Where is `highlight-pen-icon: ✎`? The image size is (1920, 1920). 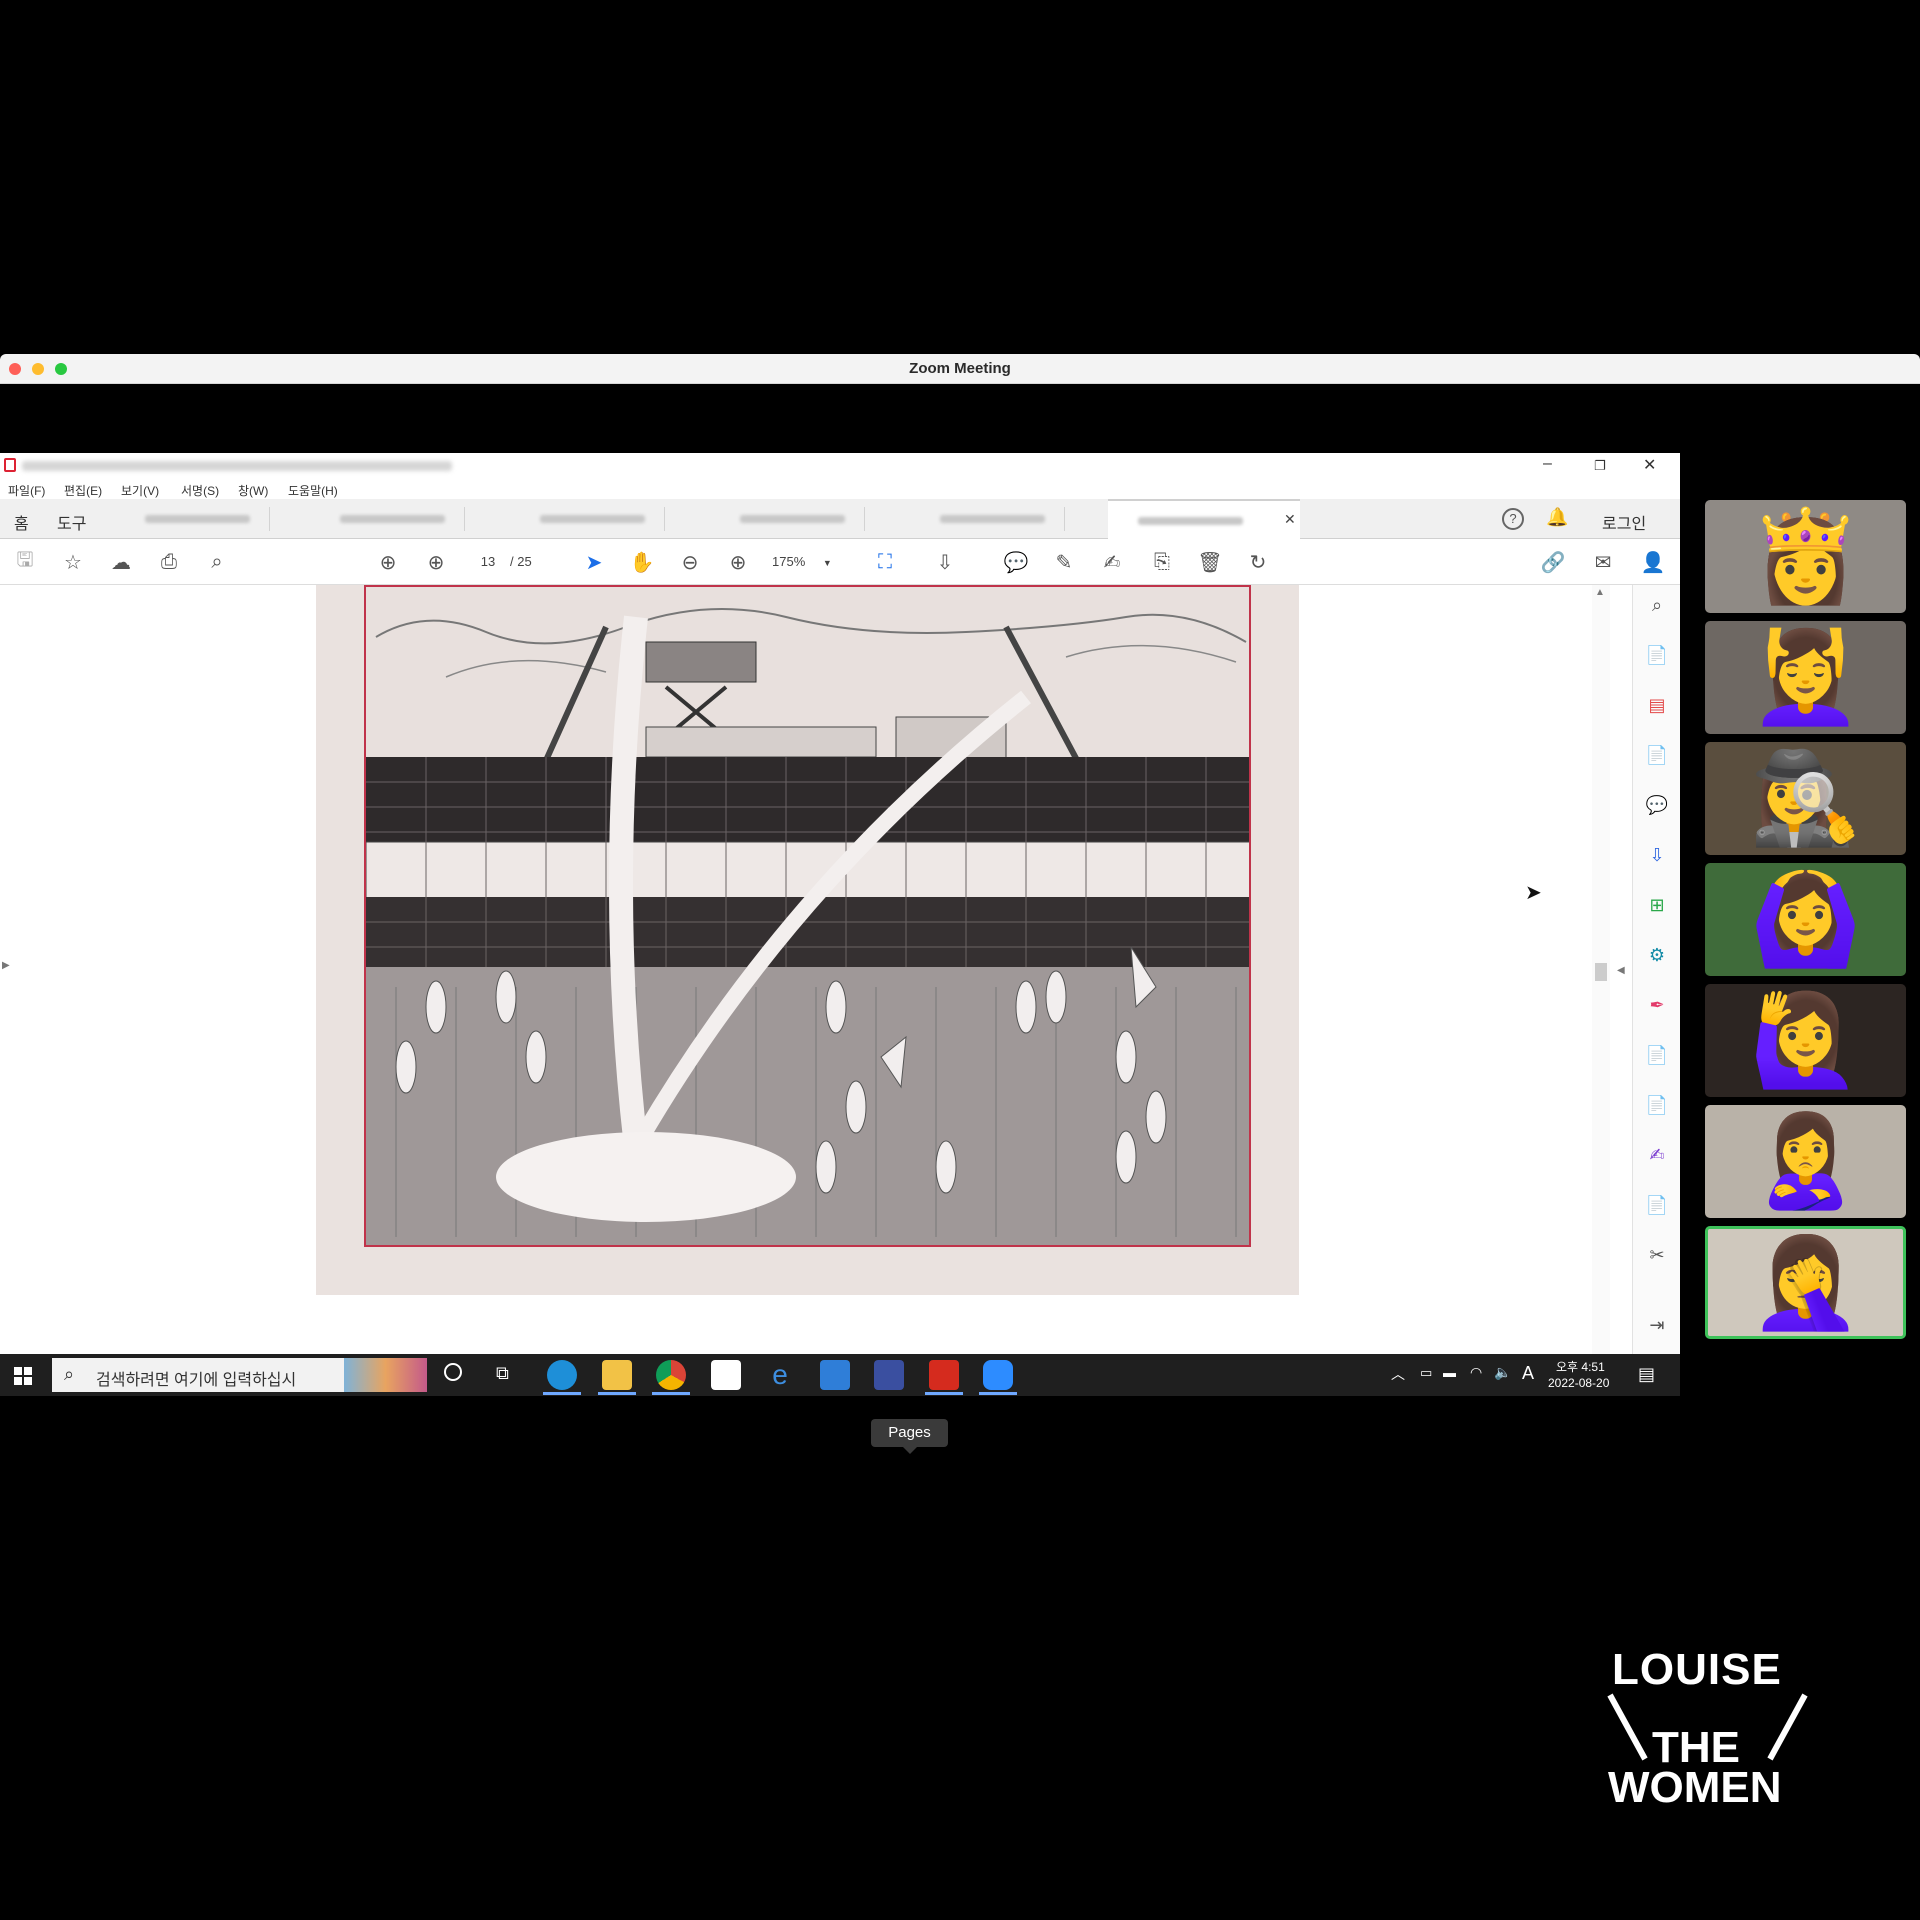
highlight-pen-icon: ✎ is located at coordinates (1064, 562).